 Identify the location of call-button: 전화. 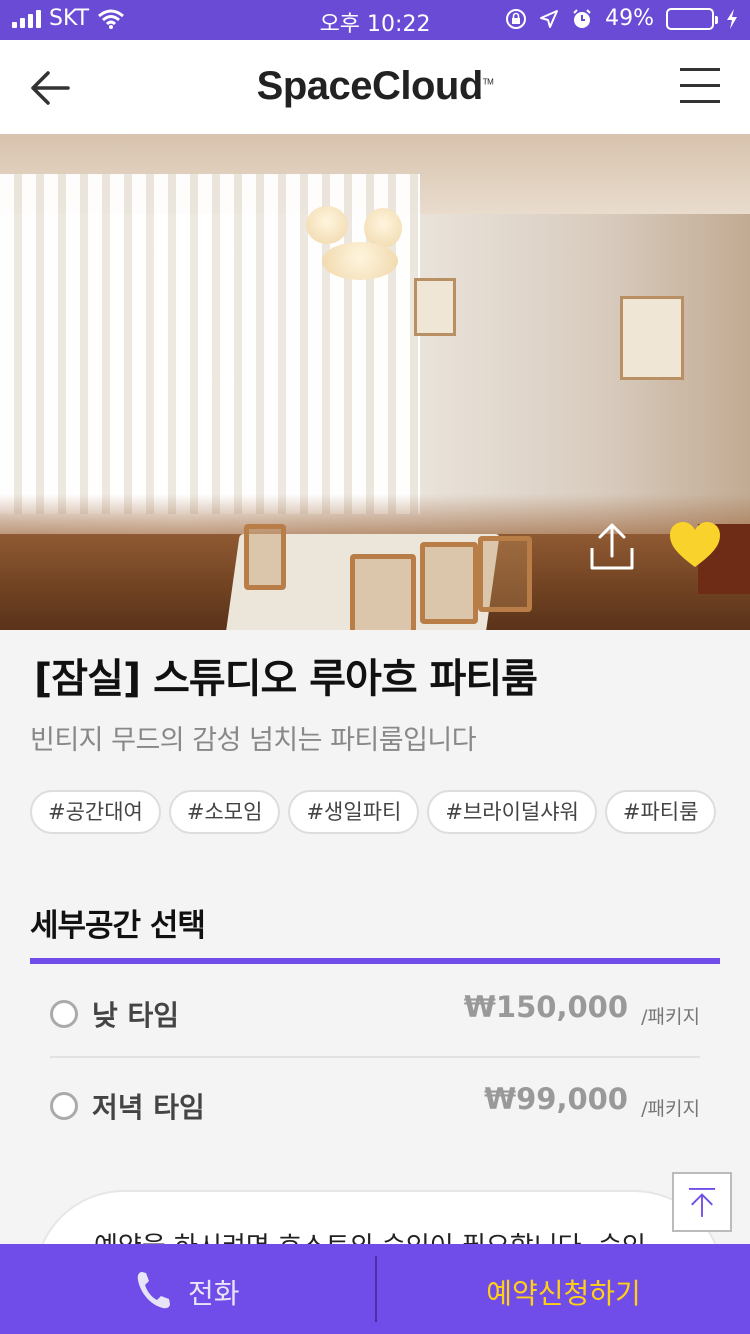
(187, 1289).